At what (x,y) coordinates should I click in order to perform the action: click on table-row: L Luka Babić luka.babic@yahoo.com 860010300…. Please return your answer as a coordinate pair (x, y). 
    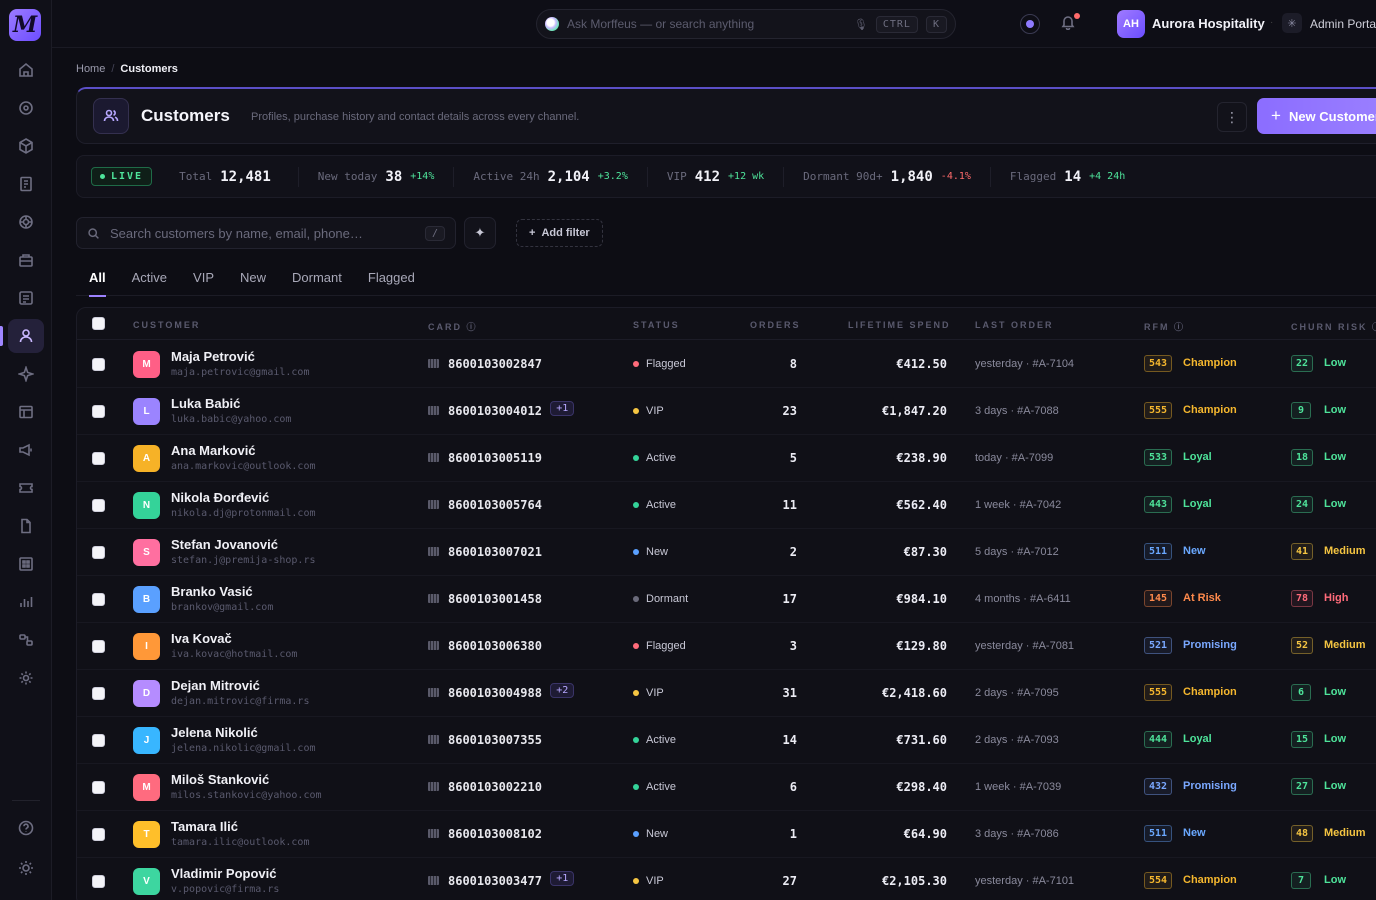
    Looking at the image, I should click on (726, 411).